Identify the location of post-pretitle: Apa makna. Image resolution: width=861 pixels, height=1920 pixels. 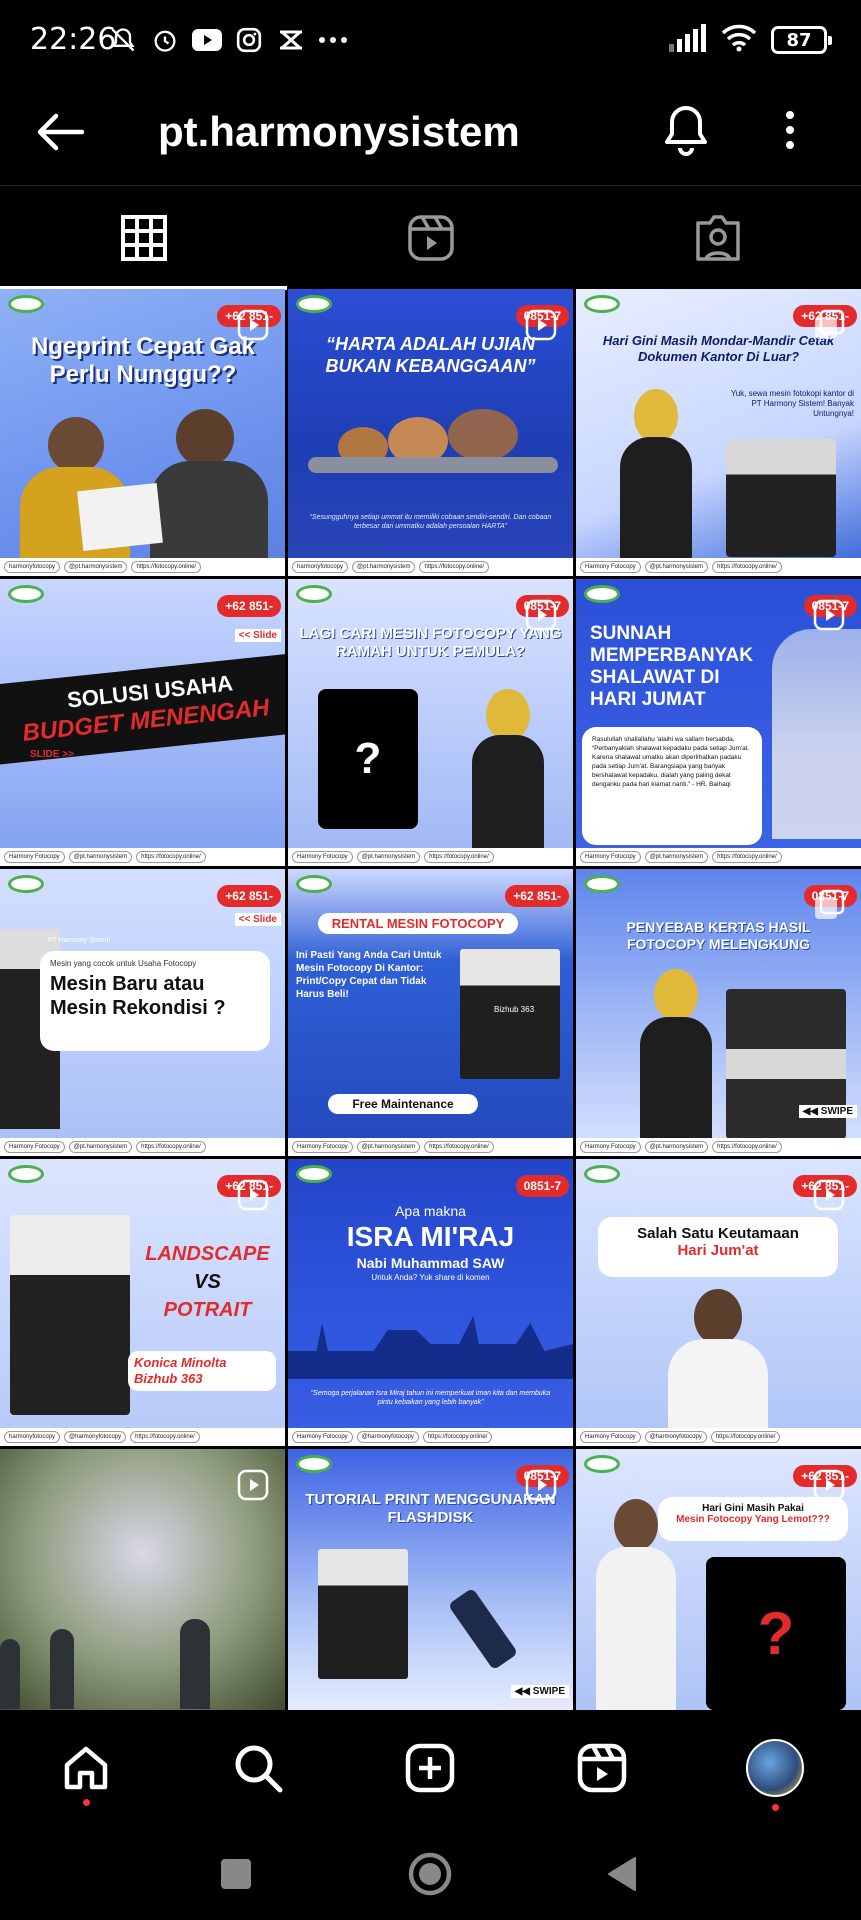
(430, 1211).